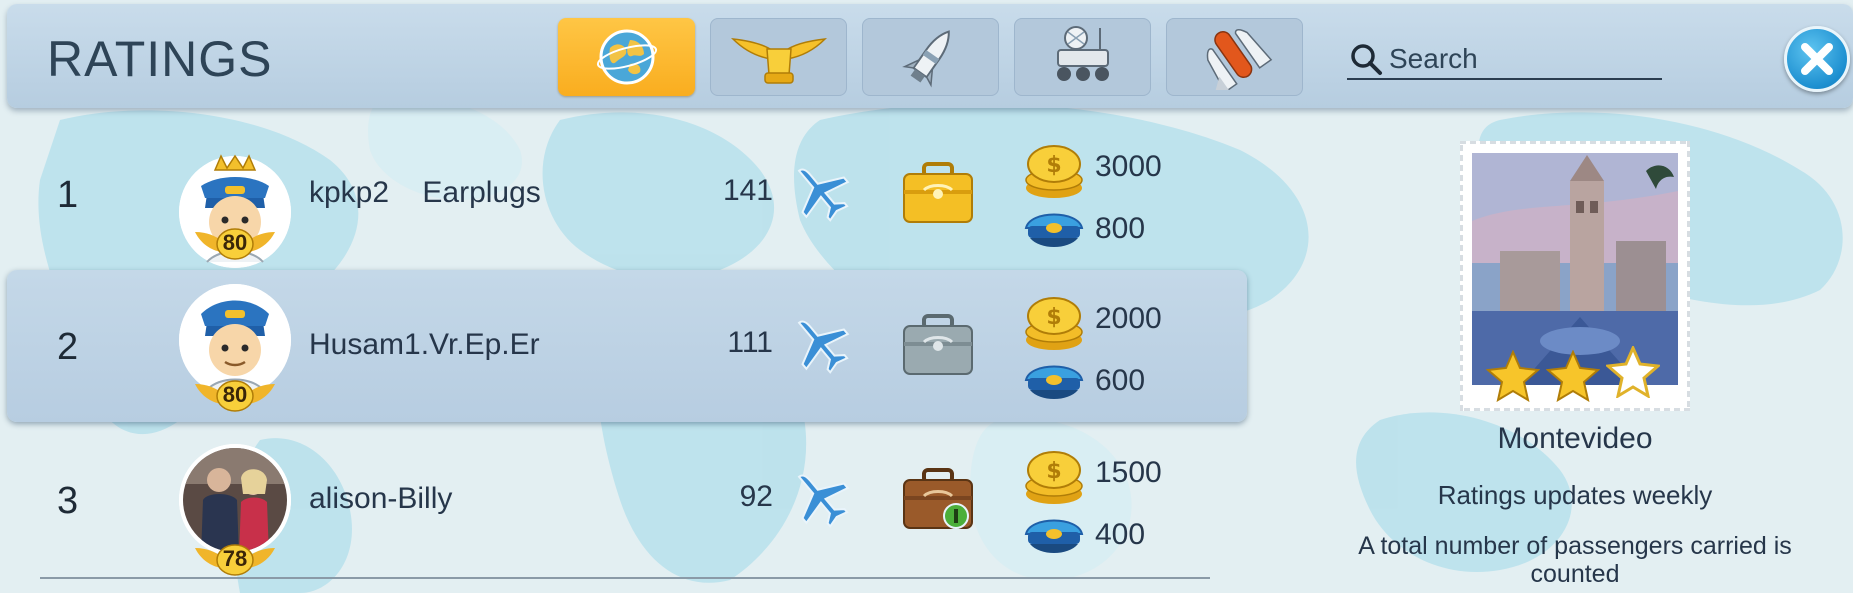 Image resolution: width=1853 pixels, height=593 pixels. I want to click on pilot-wings-icon, so click(778, 61).